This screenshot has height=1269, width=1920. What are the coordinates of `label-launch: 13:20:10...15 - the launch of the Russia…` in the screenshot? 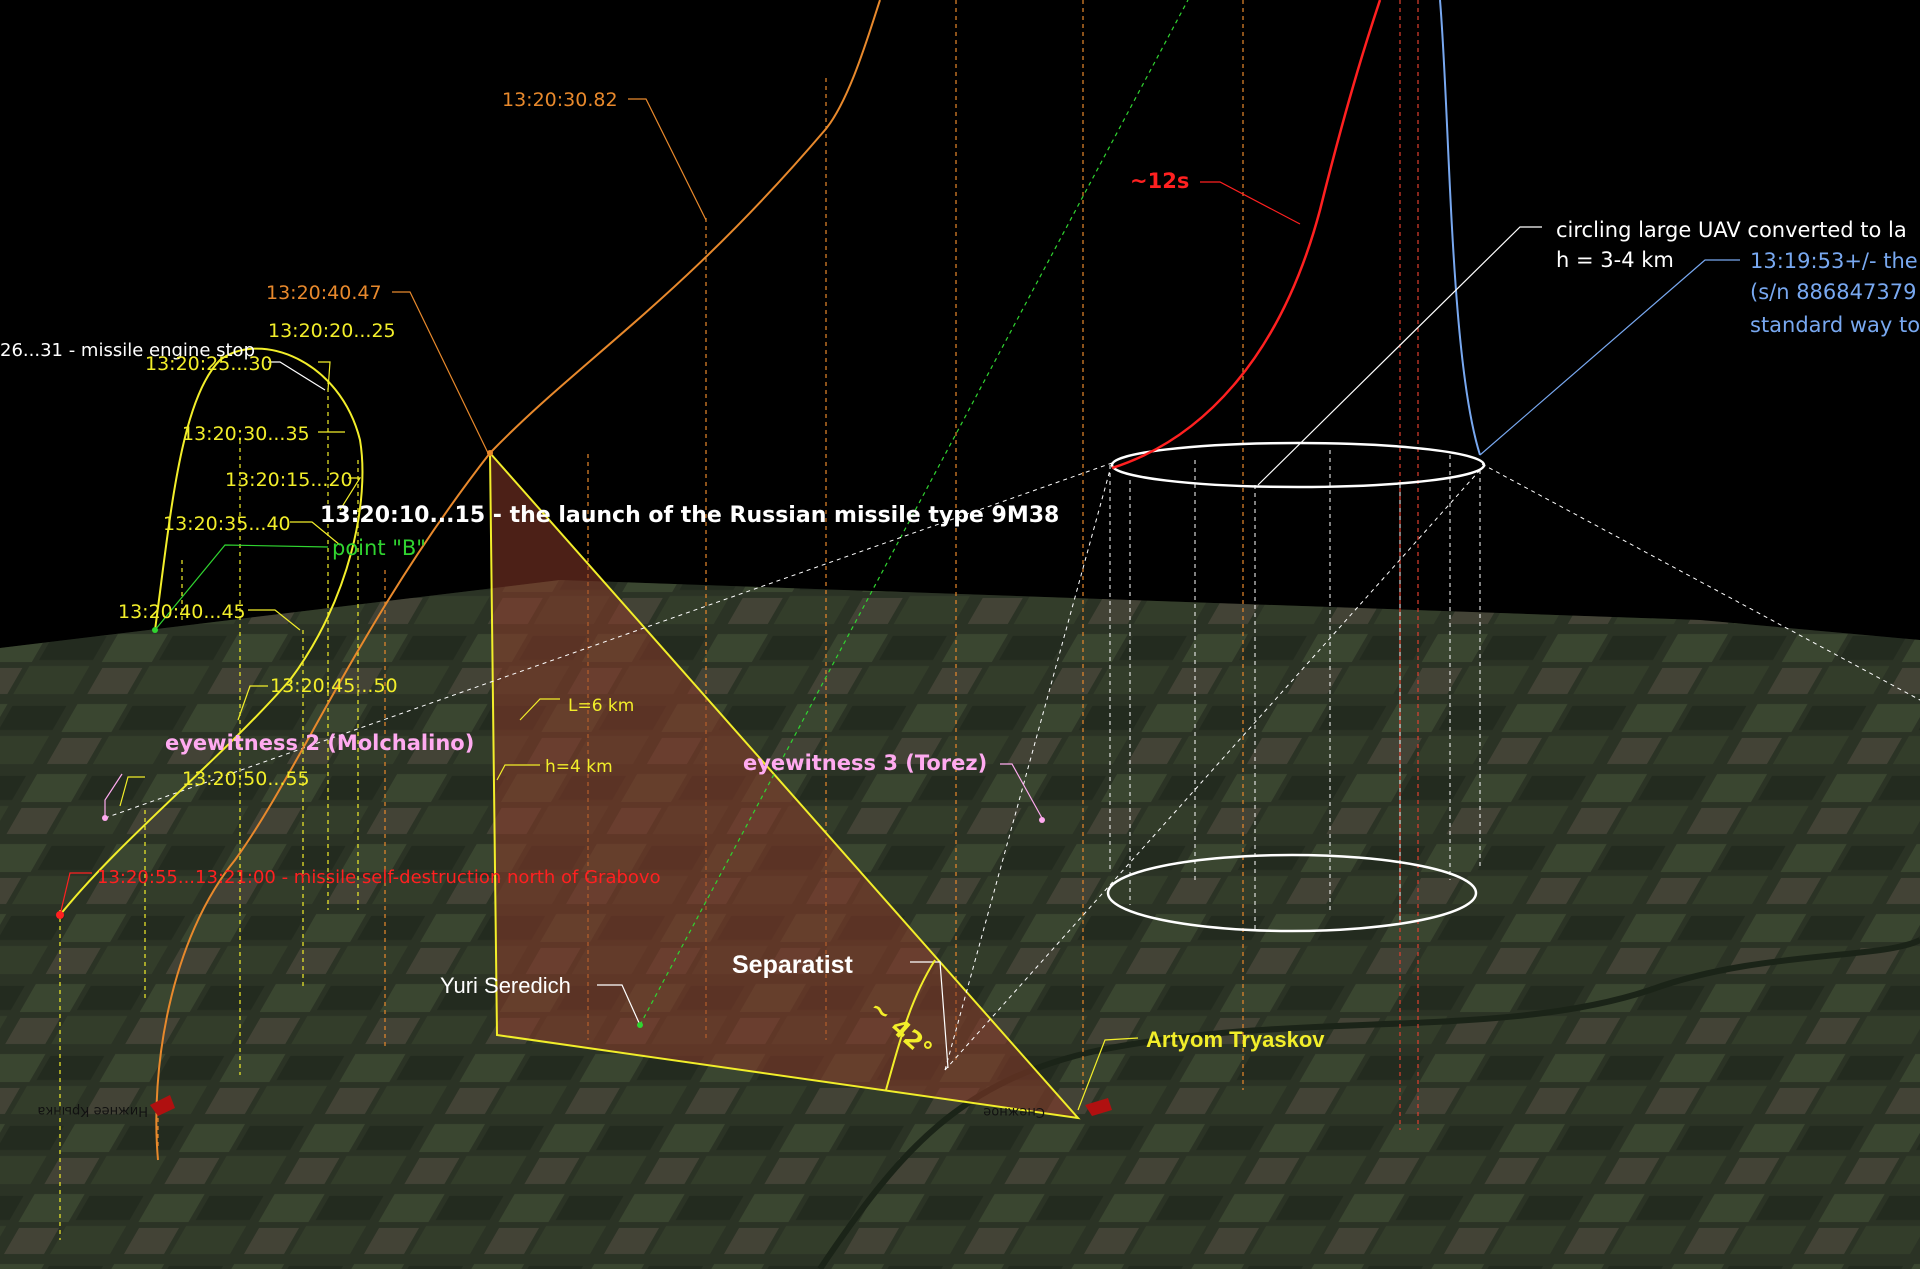 It's located at (689, 515).